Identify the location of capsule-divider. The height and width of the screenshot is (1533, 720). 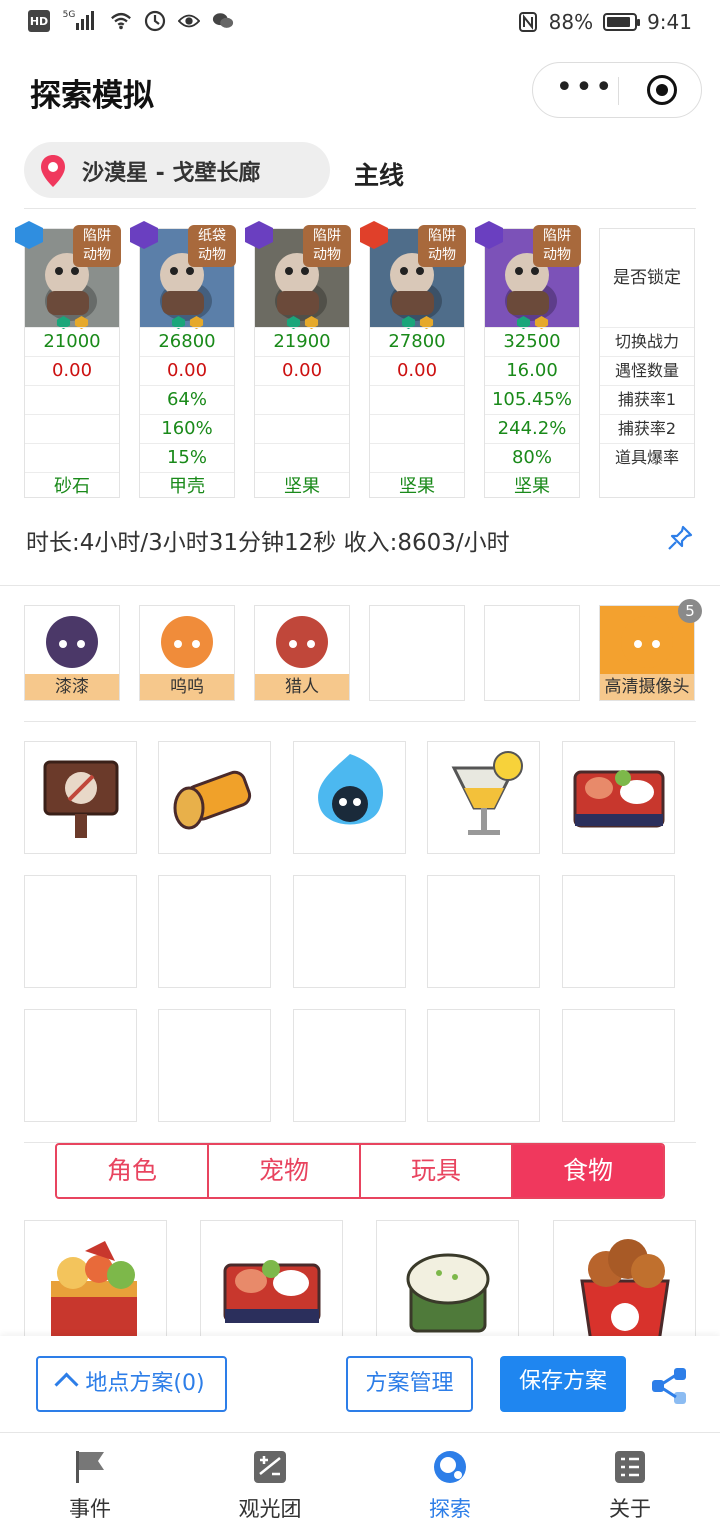
(618, 91).